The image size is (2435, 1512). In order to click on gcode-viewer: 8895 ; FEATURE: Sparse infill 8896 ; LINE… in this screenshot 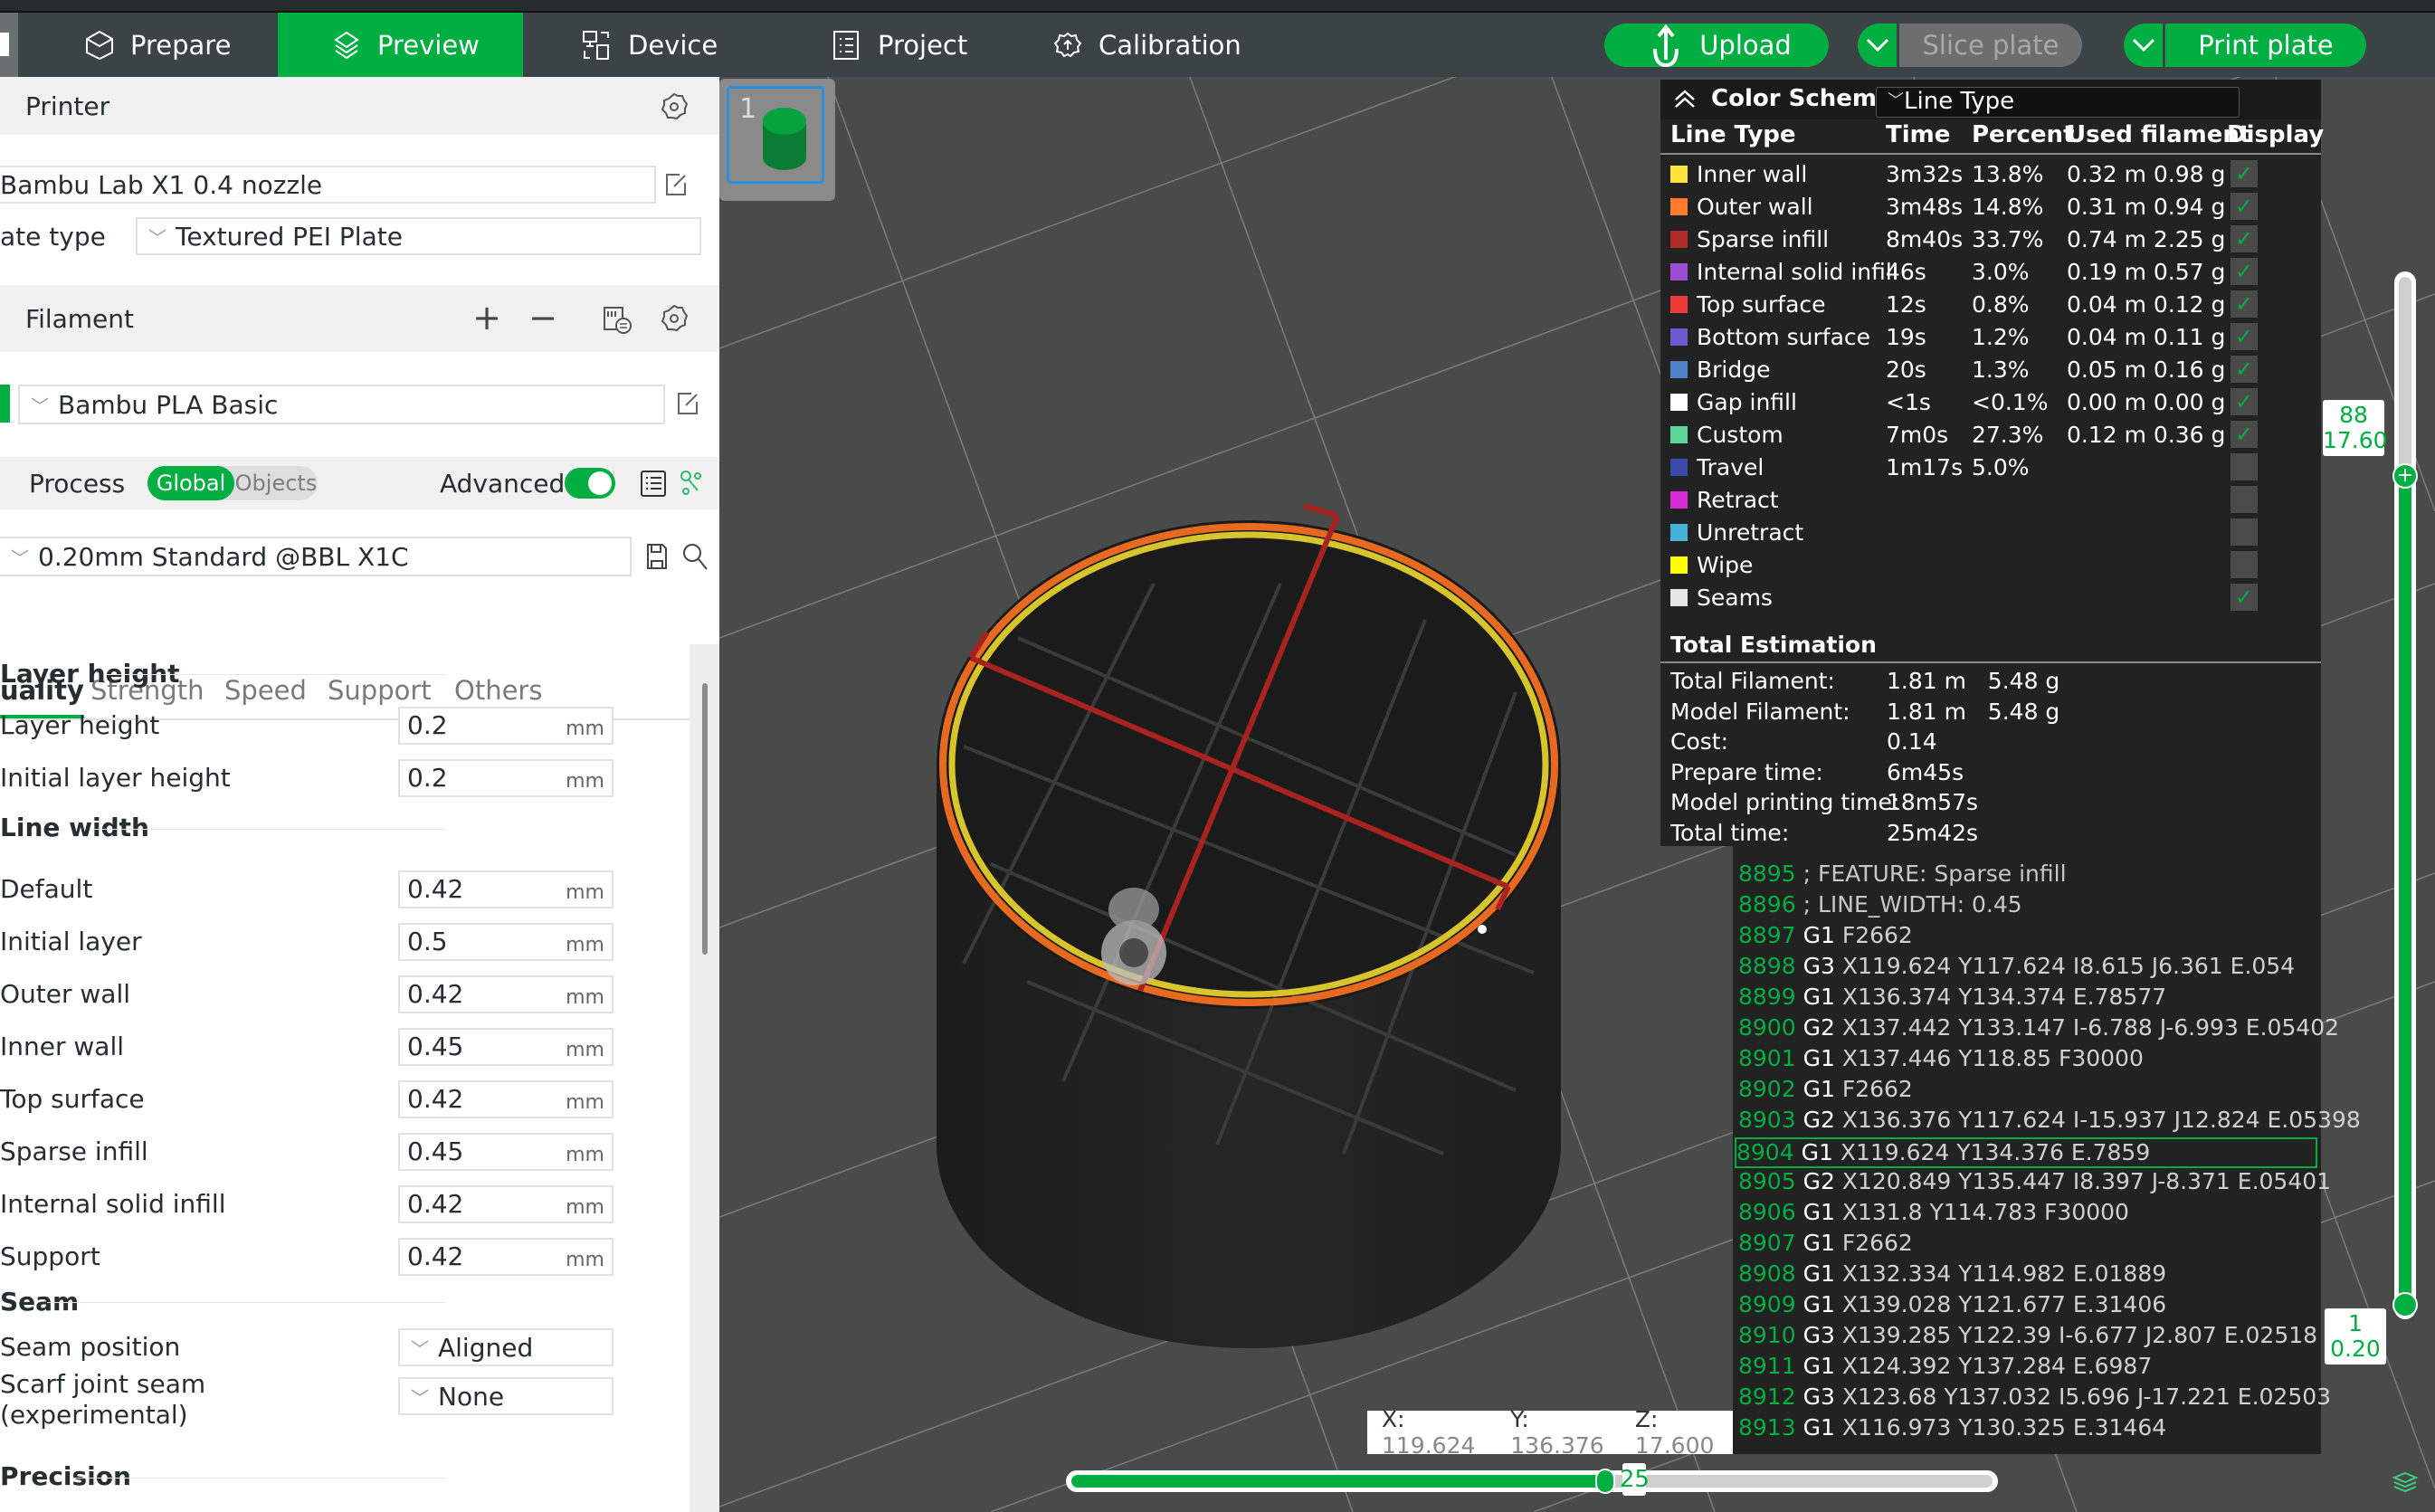, I will do `click(2047, 1150)`.